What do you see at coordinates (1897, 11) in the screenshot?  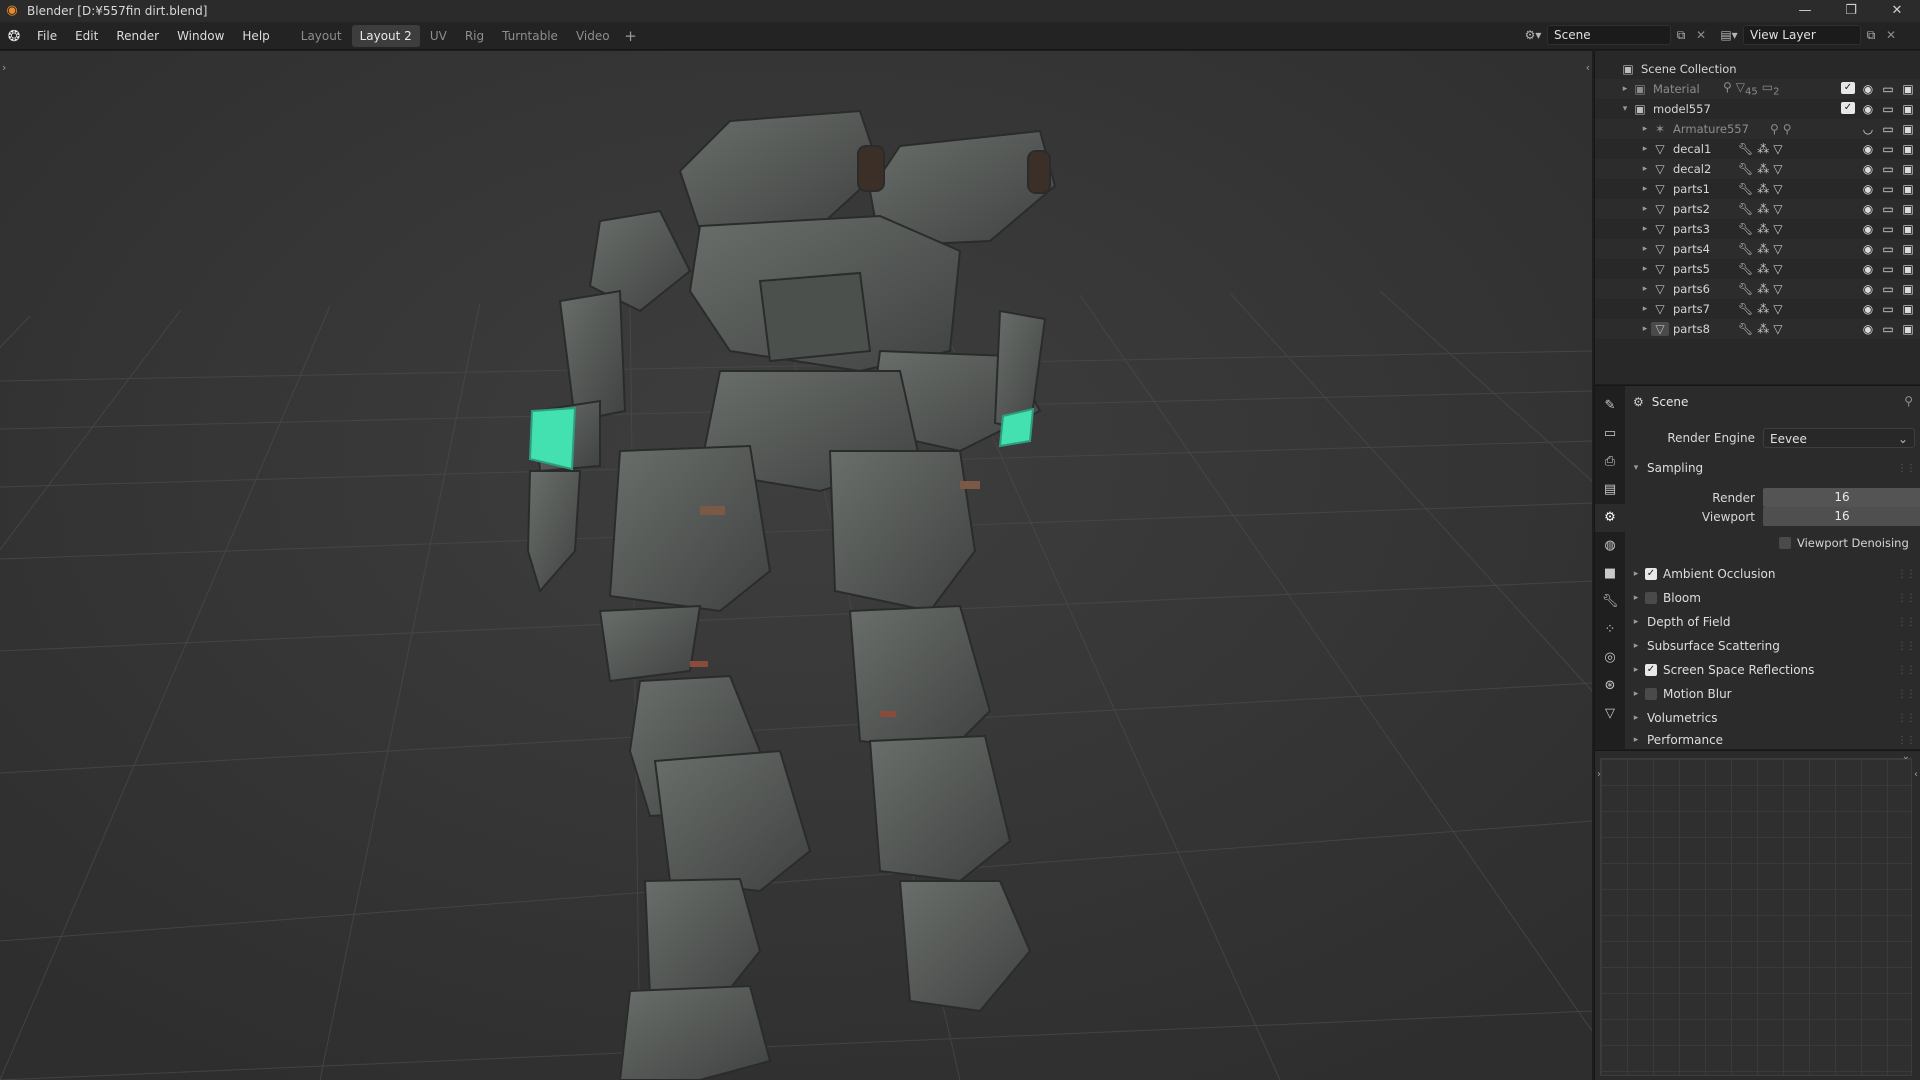 I see `close-button: ✕` at bounding box center [1897, 11].